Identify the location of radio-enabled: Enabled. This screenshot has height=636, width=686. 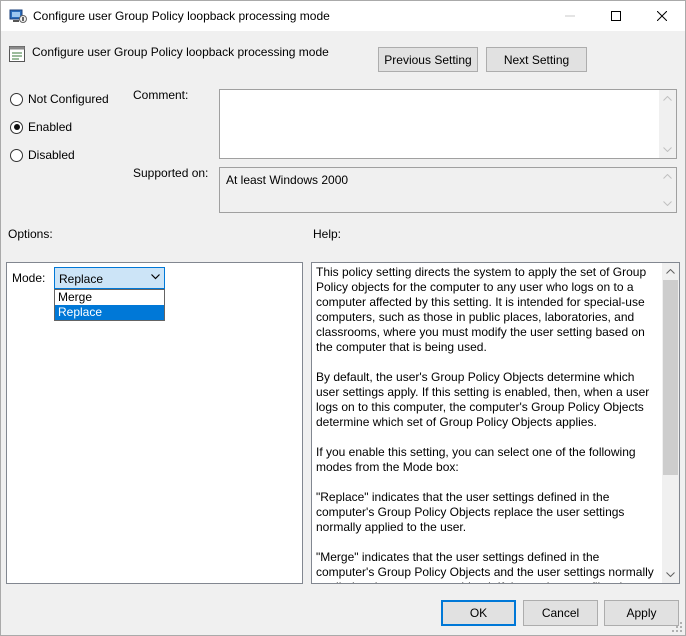
(41, 127).